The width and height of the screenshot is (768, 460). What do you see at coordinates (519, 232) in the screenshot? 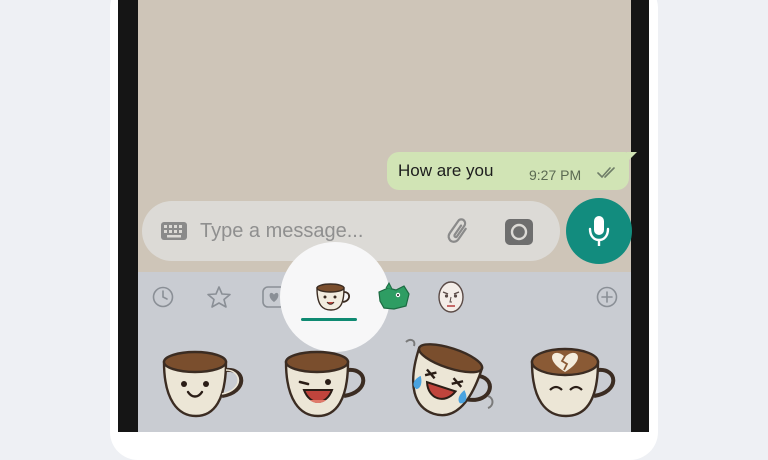
I see `camera-icon` at bounding box center [519, 232].